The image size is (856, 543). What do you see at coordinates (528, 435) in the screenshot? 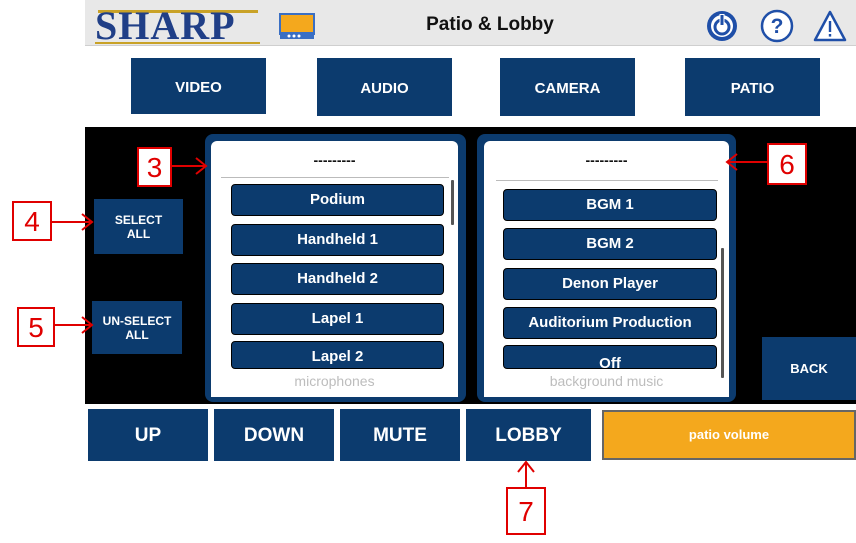
I see `lobby-button: LOBBY` at bounding box center [528, 435].